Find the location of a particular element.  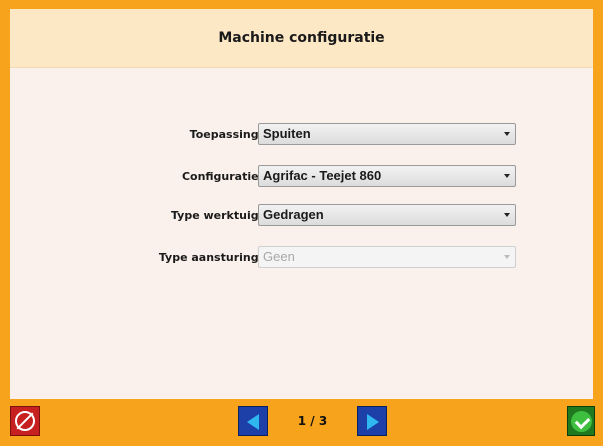

configuratie-value: Agrifac - Teejet 860 is located at coordinates (322, 175).